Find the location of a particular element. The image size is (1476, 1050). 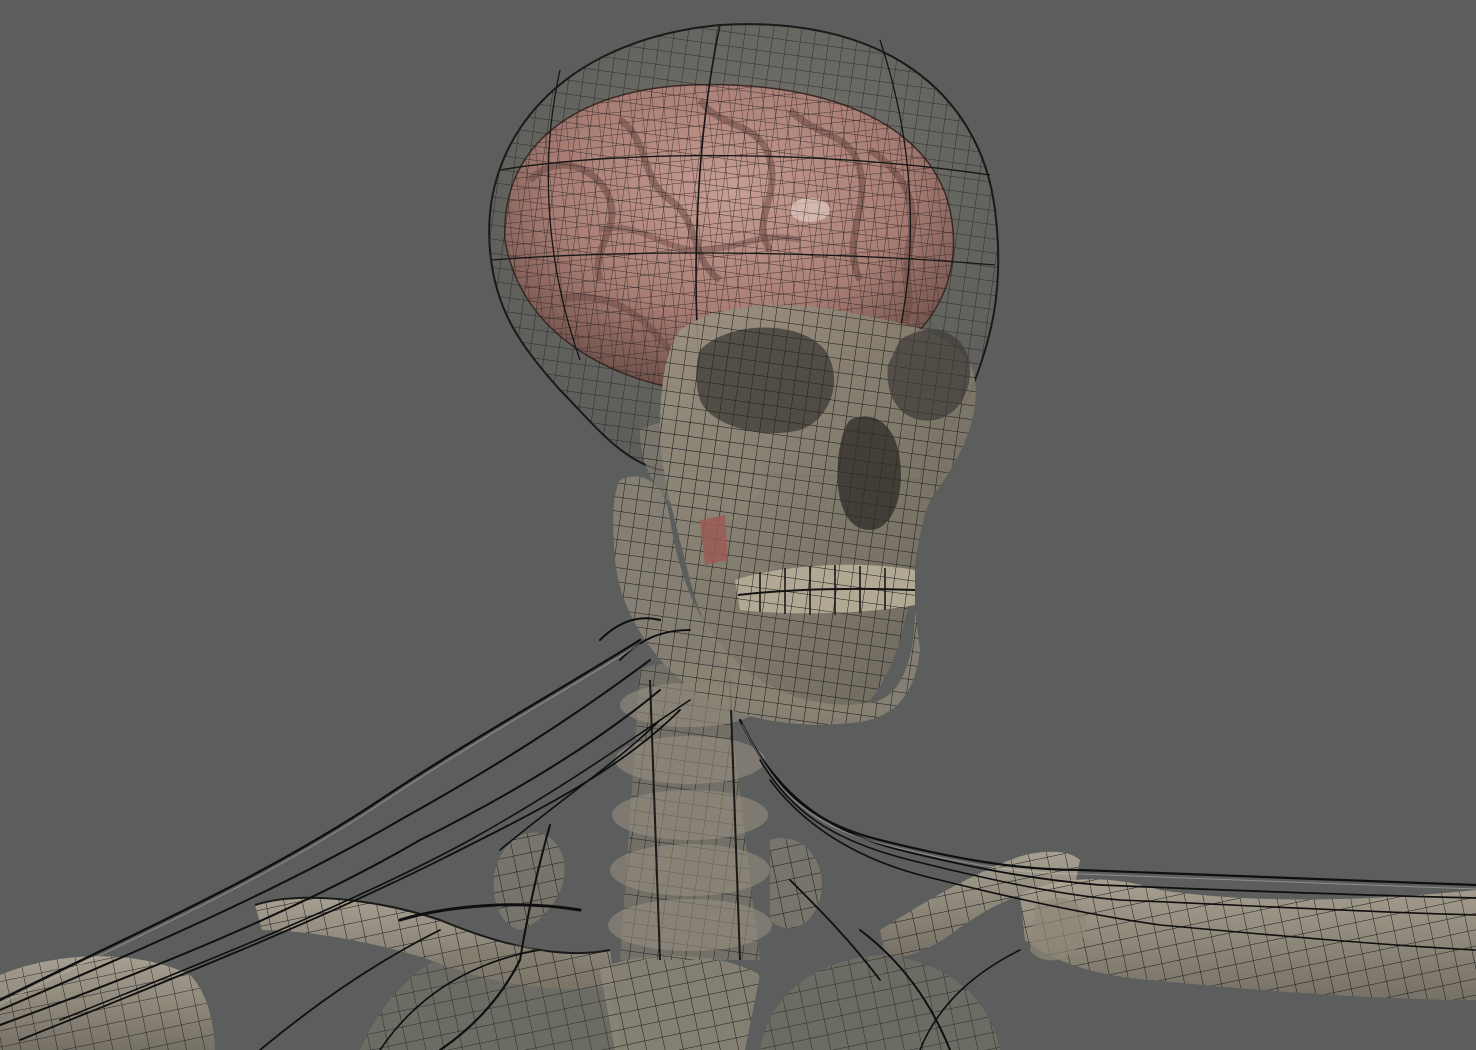

muscle-accent is located at coordinates (714, 540).